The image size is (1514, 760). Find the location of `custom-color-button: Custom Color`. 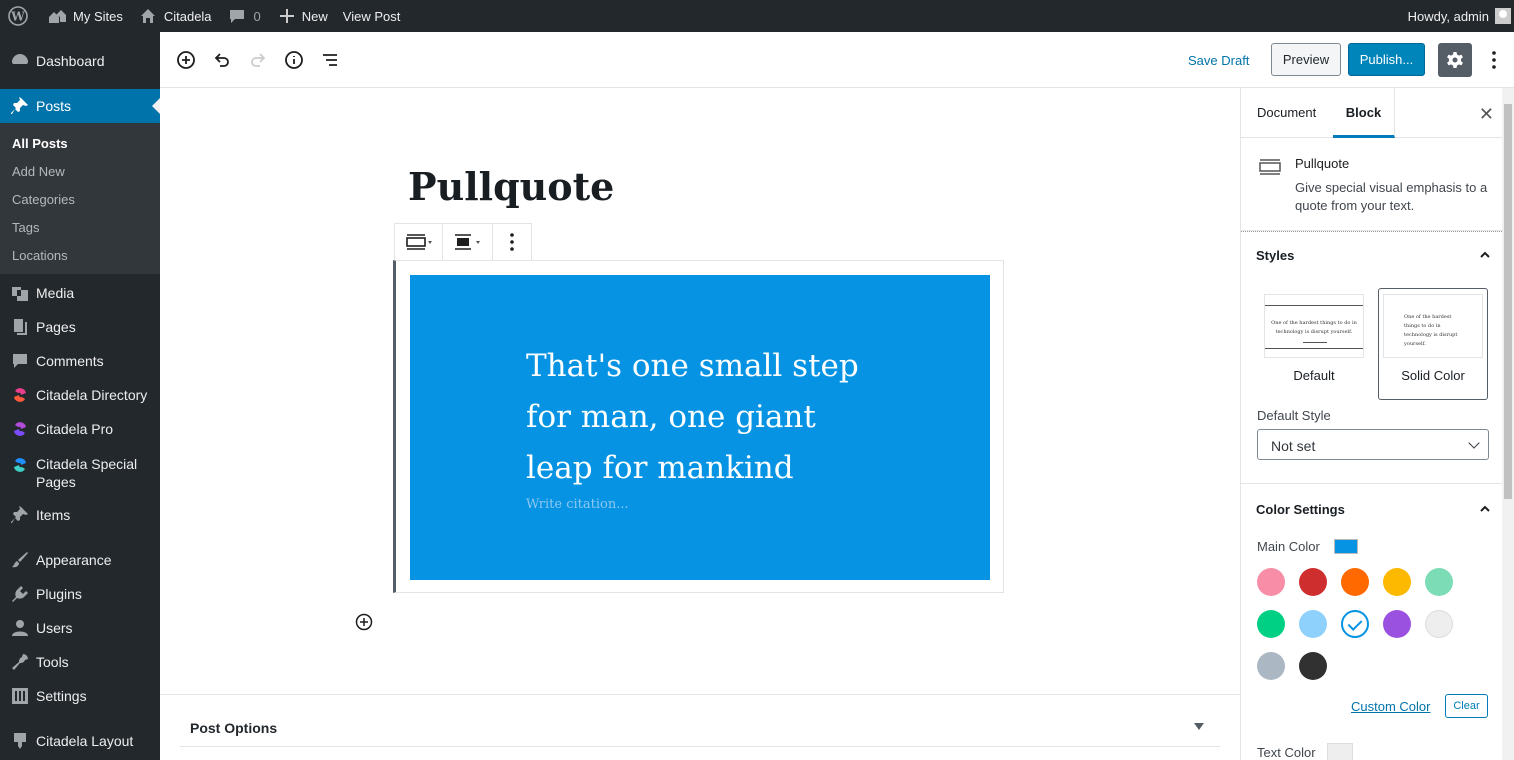

custom-color-button: Custom Color is located at coordinates (1390, 706).